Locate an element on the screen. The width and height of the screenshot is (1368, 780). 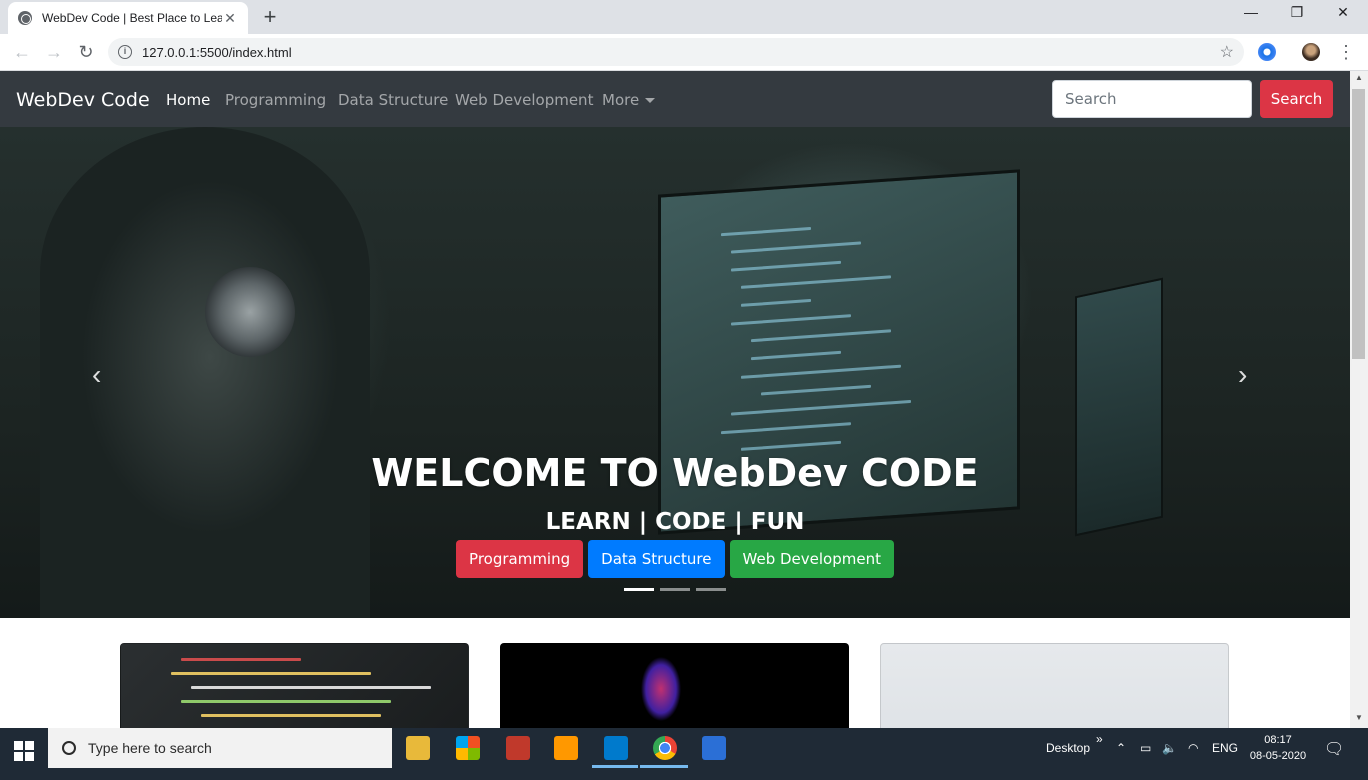
vscode-active-indicator is located at coordinates (615, 766).